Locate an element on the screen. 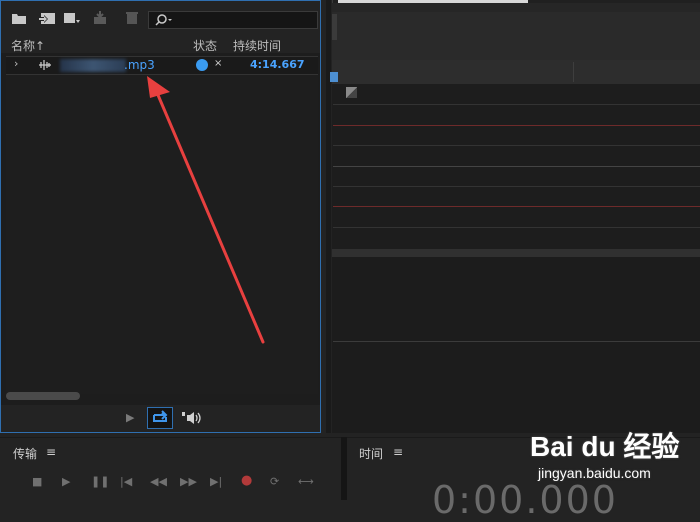  loop-icon is located at coordinates (160, 416).